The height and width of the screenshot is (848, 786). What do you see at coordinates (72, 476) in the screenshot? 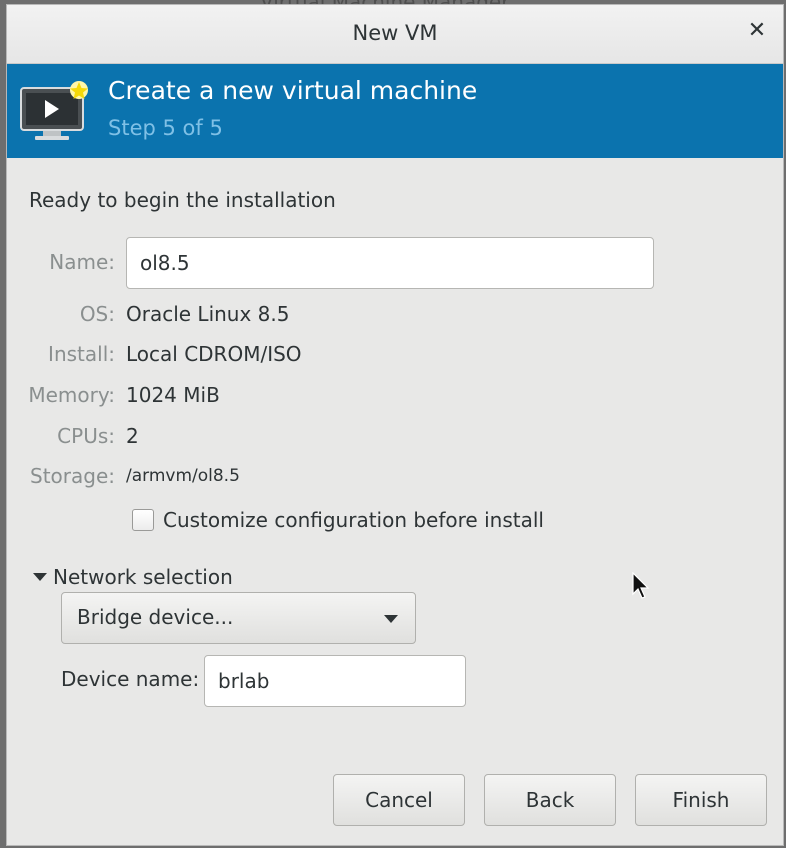
I see `storage-label: Storage:` at bounding box center [72, 476].